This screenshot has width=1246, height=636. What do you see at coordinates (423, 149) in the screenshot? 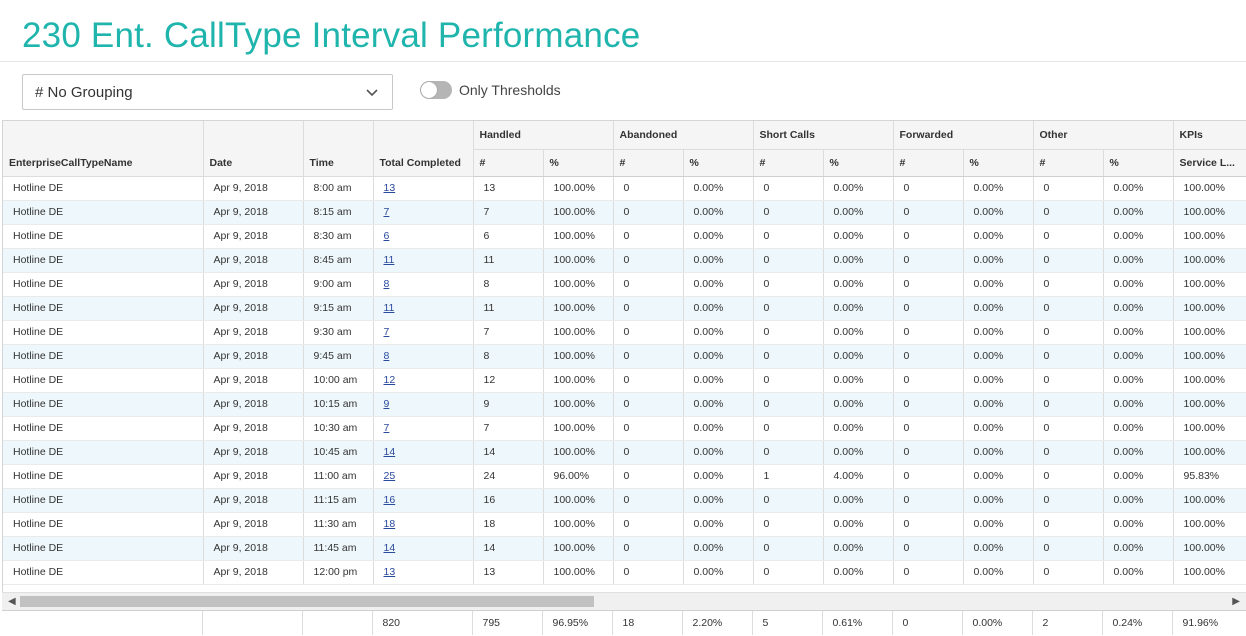
I see `col-header-total-completed: Total Completed` at bounding box center [423, 149].